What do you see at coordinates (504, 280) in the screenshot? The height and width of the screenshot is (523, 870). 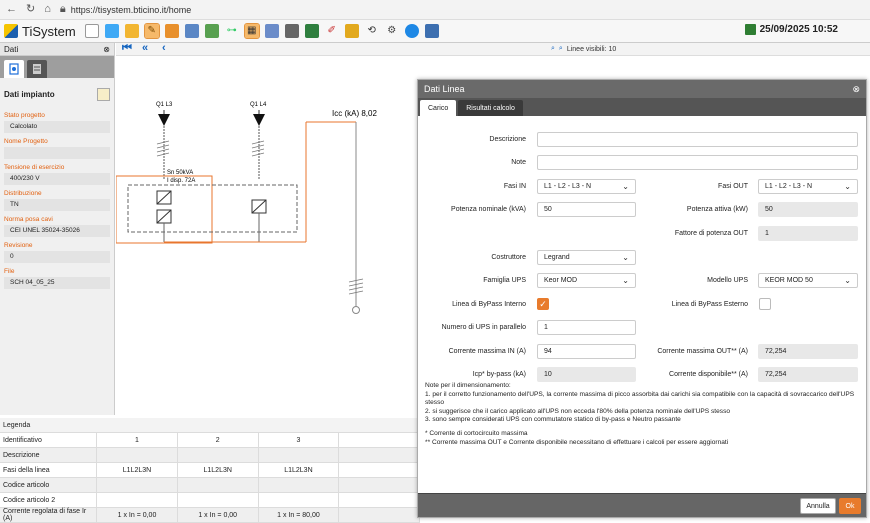 I see `famiglia-ups-label: Famiglia UPS` at bounding box center [504, 280].